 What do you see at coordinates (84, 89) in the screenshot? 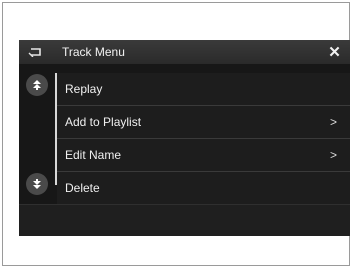
I see `menu-item-label: Replay` at bounding box center [84, 89].